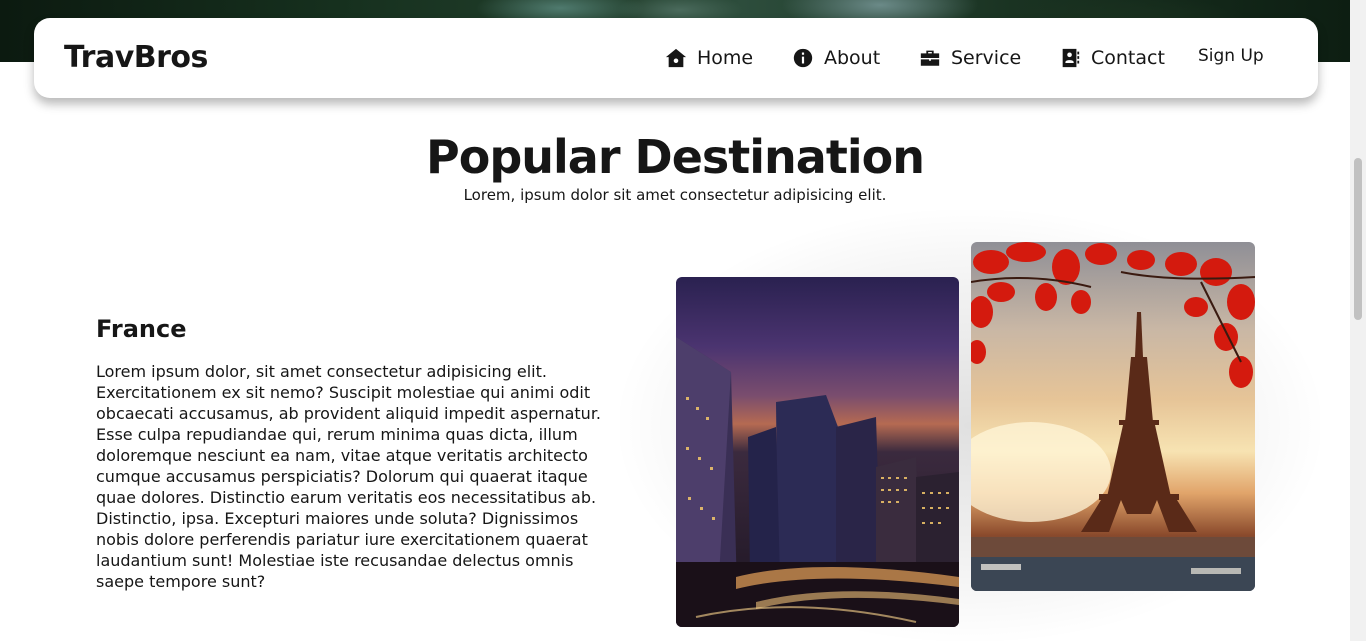  I want to click on briefcase-icon, so click(930, 58).